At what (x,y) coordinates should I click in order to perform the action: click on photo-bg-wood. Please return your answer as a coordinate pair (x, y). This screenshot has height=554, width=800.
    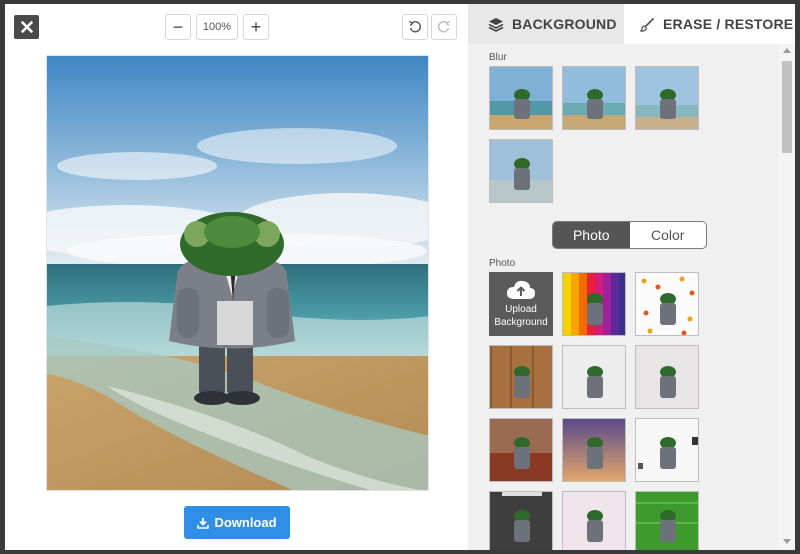
    Looking at the image, I should click on (521, 377).